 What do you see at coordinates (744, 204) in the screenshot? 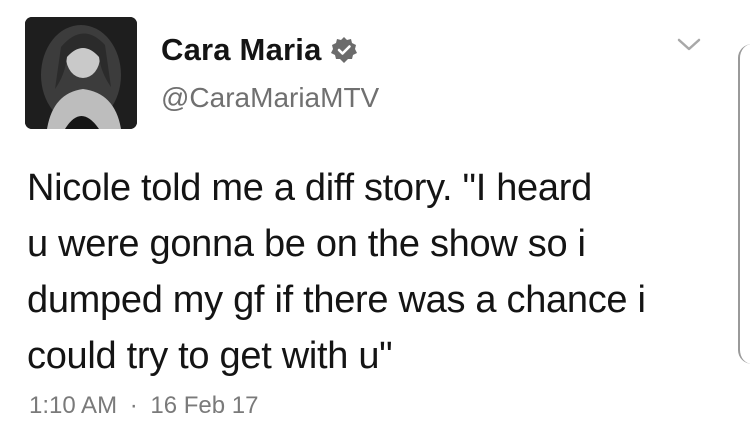
I see `screen-edge-border` at bounding box center [744, 204].